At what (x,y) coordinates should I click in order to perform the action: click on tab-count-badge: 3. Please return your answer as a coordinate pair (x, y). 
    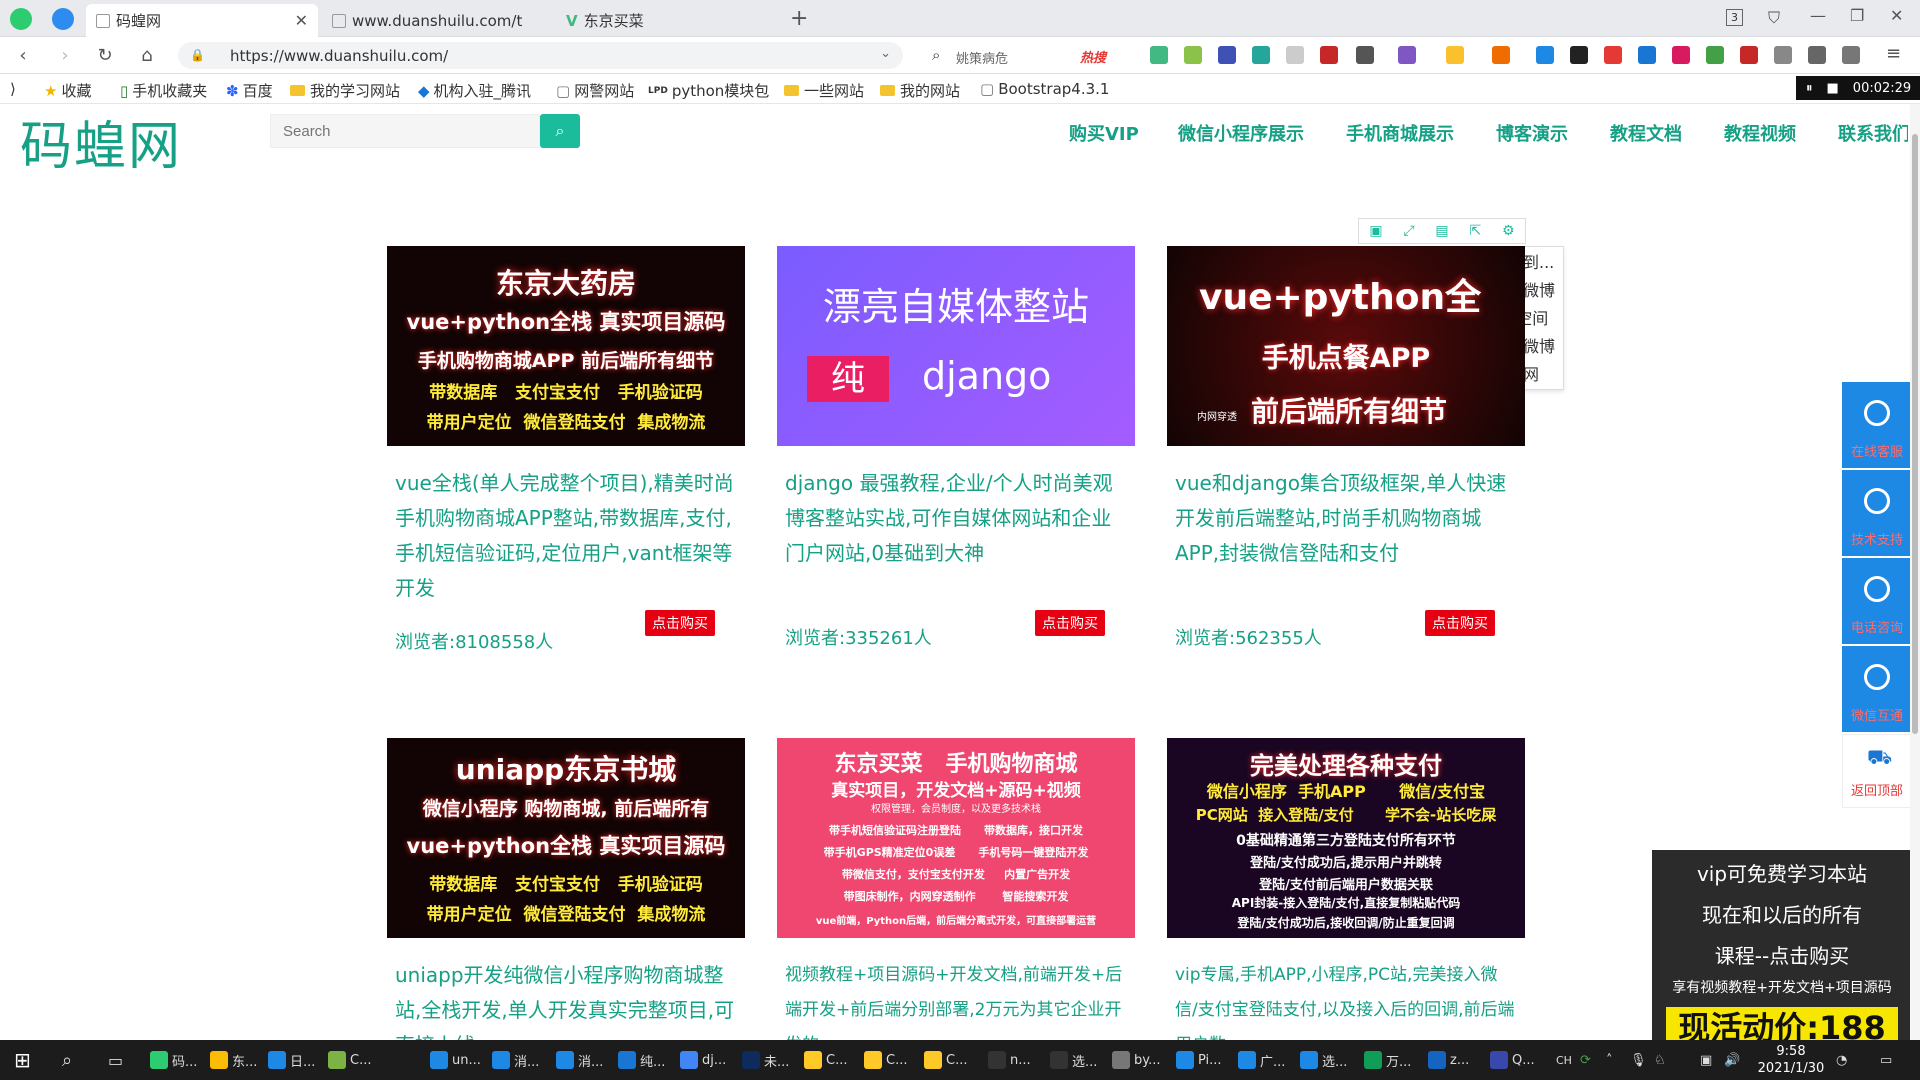
    Looking at the image, I should click on (1734, 17).